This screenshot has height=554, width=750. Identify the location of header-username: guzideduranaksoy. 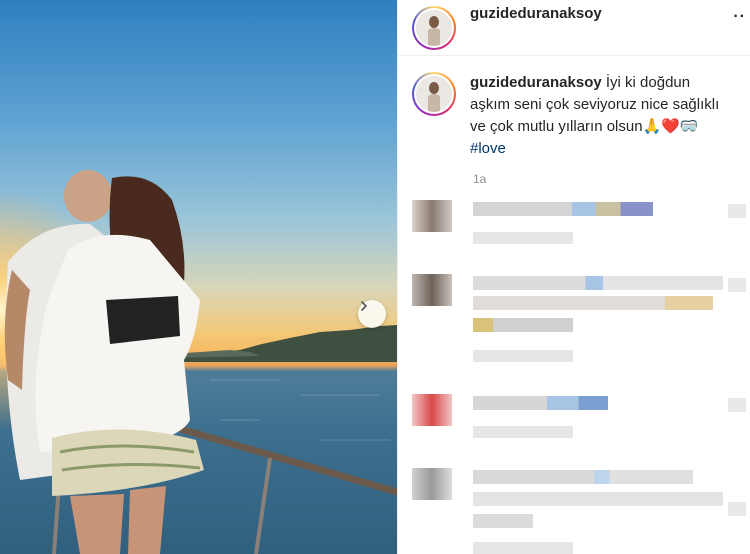
(536, 13).